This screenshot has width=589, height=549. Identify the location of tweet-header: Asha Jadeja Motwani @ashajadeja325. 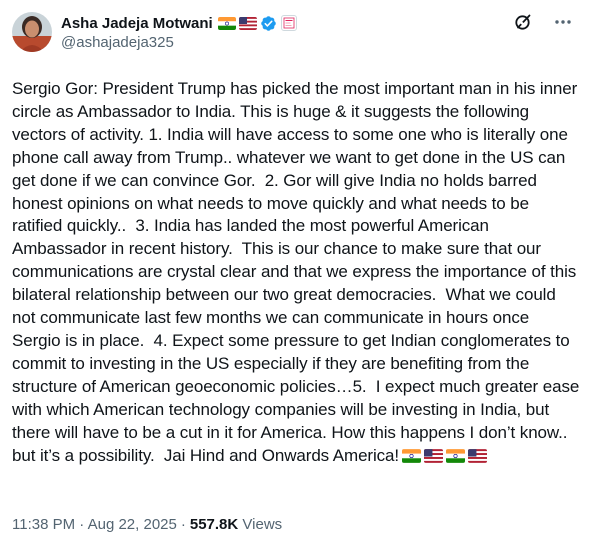
(292, 36).